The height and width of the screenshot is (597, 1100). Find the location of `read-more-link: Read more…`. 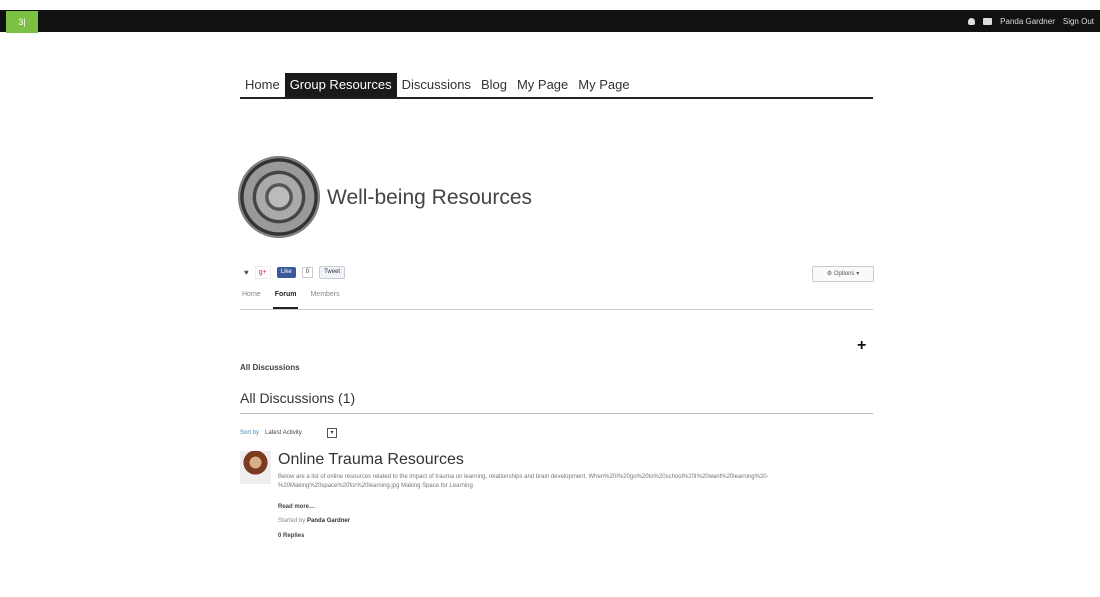

read-more-link: Read more… is located at coordinates (296, 507).